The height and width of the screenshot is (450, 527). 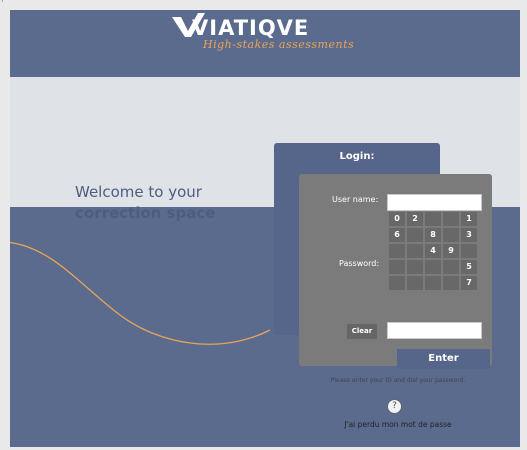 I want to click on keypad-key: 4, so click(x=433, y=251).